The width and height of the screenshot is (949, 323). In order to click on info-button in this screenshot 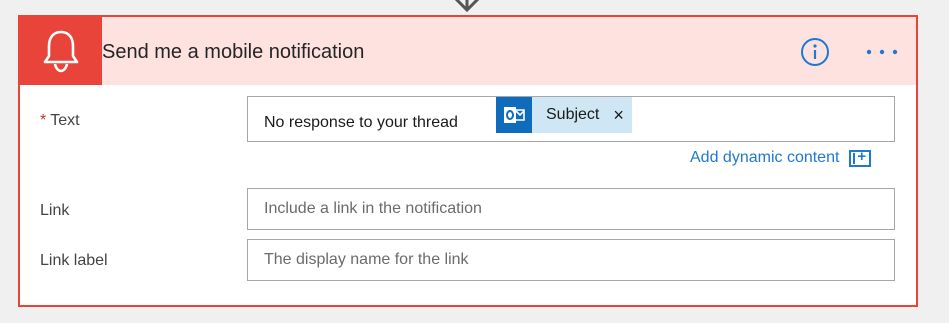, I will do `click(815, 52)`.